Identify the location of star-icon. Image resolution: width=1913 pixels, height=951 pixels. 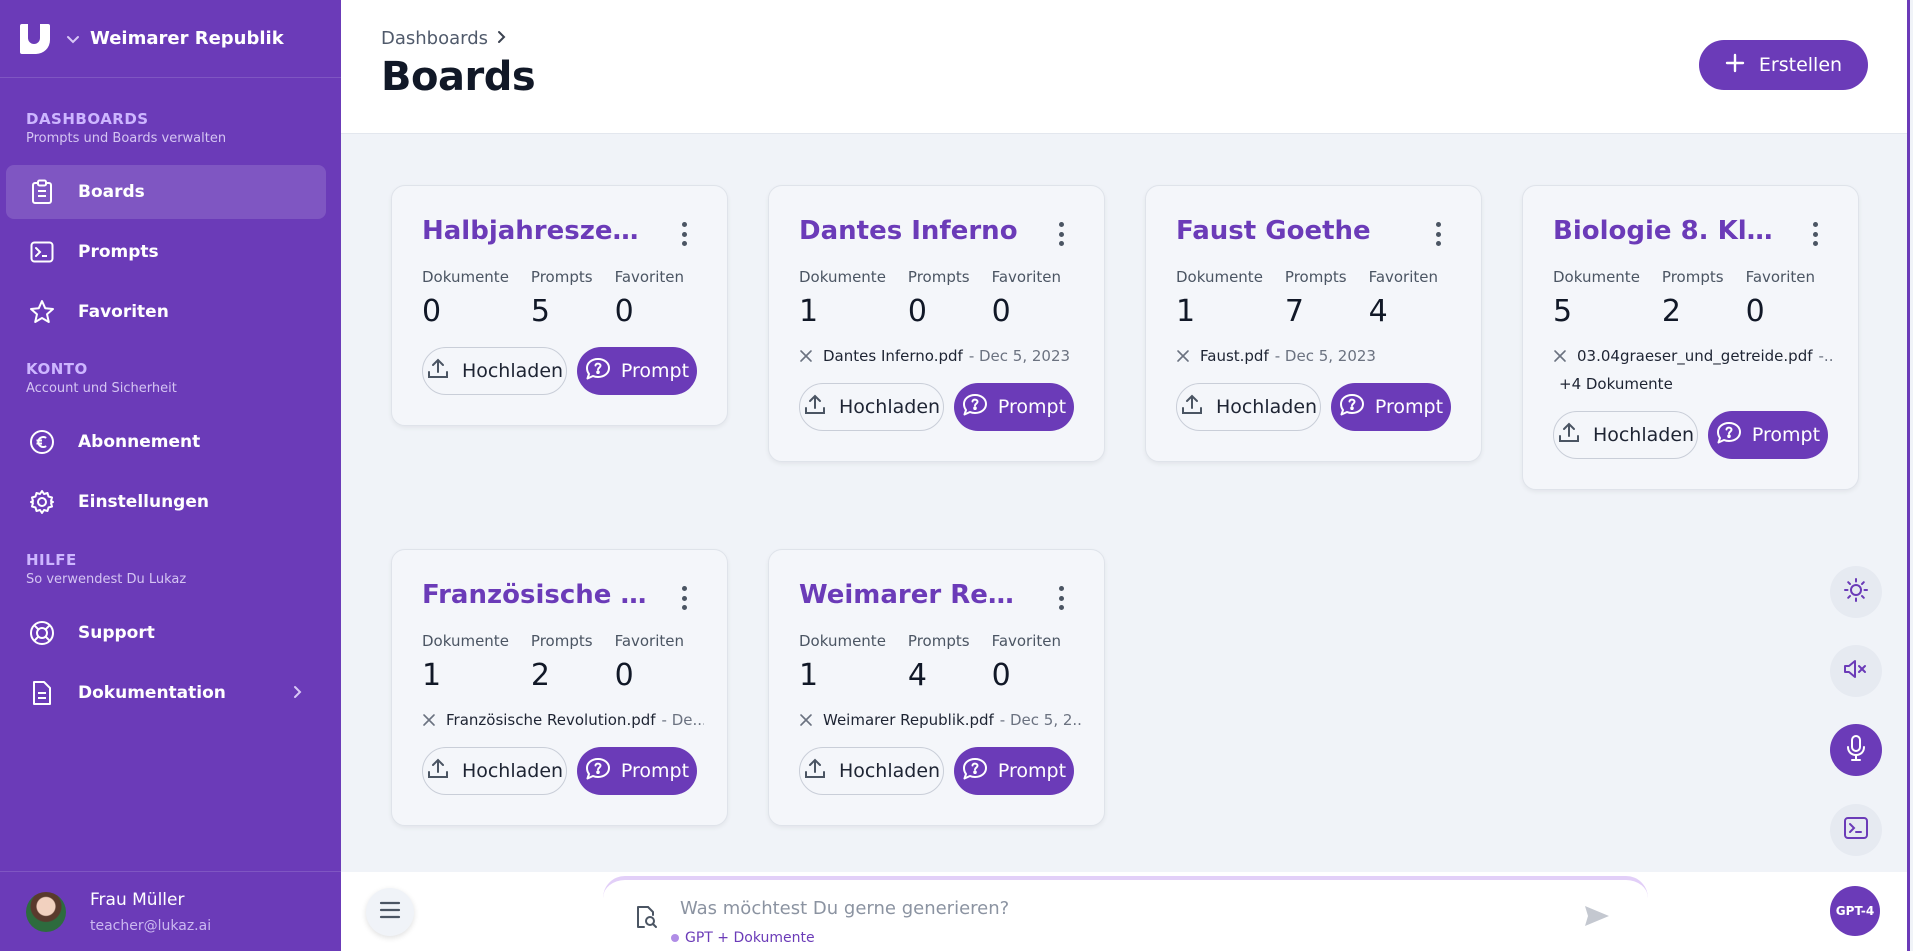
(42, 312).